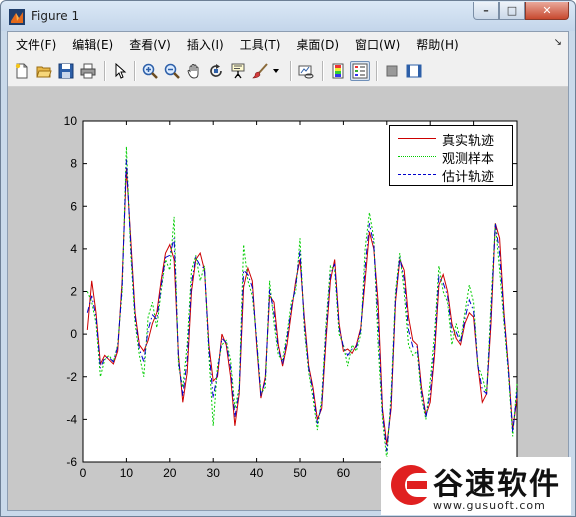 This screenshot has width=576, height=517. What do you see at coordinates (344, 473) in the screenshot?
I see `x-tick-label: 60` at bounding box center [344, 473].